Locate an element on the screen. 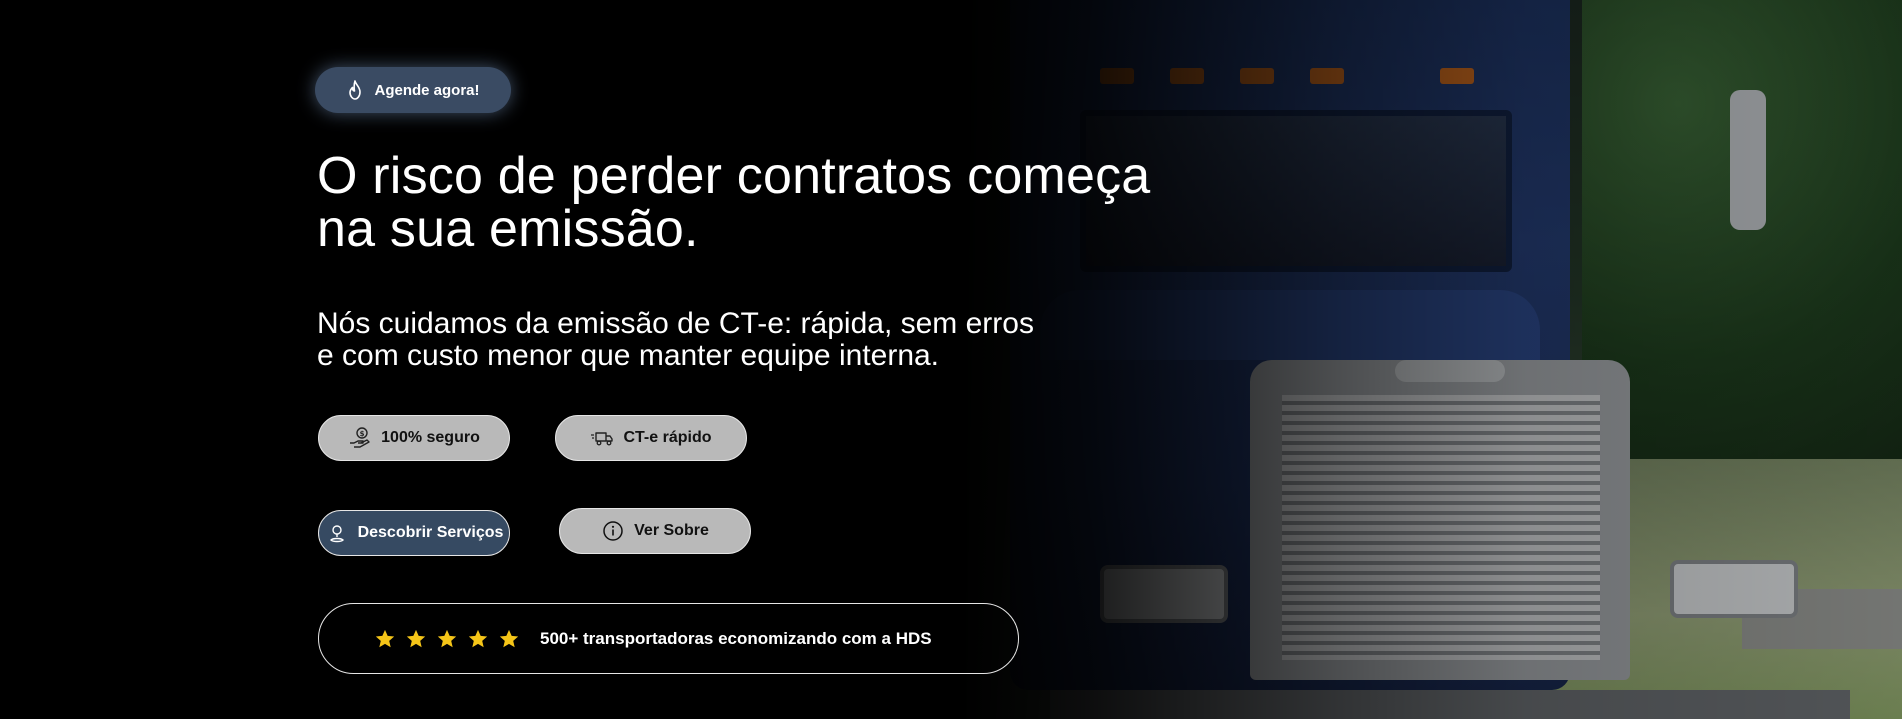 This screenshot has width=1902, height=719. agende-agora-label: Agende agora! is located at coordinates (427, 90).